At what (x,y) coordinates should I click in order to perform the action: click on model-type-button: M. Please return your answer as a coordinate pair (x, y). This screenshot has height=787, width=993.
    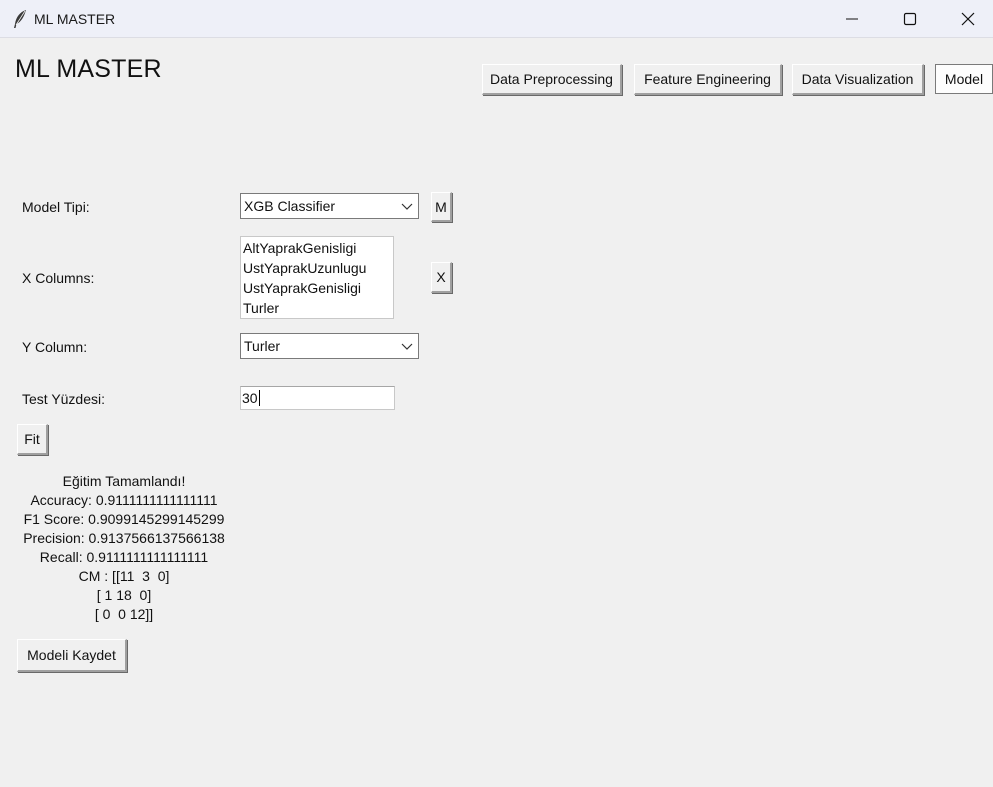
    Looking at the image, I should click on (441, 207).